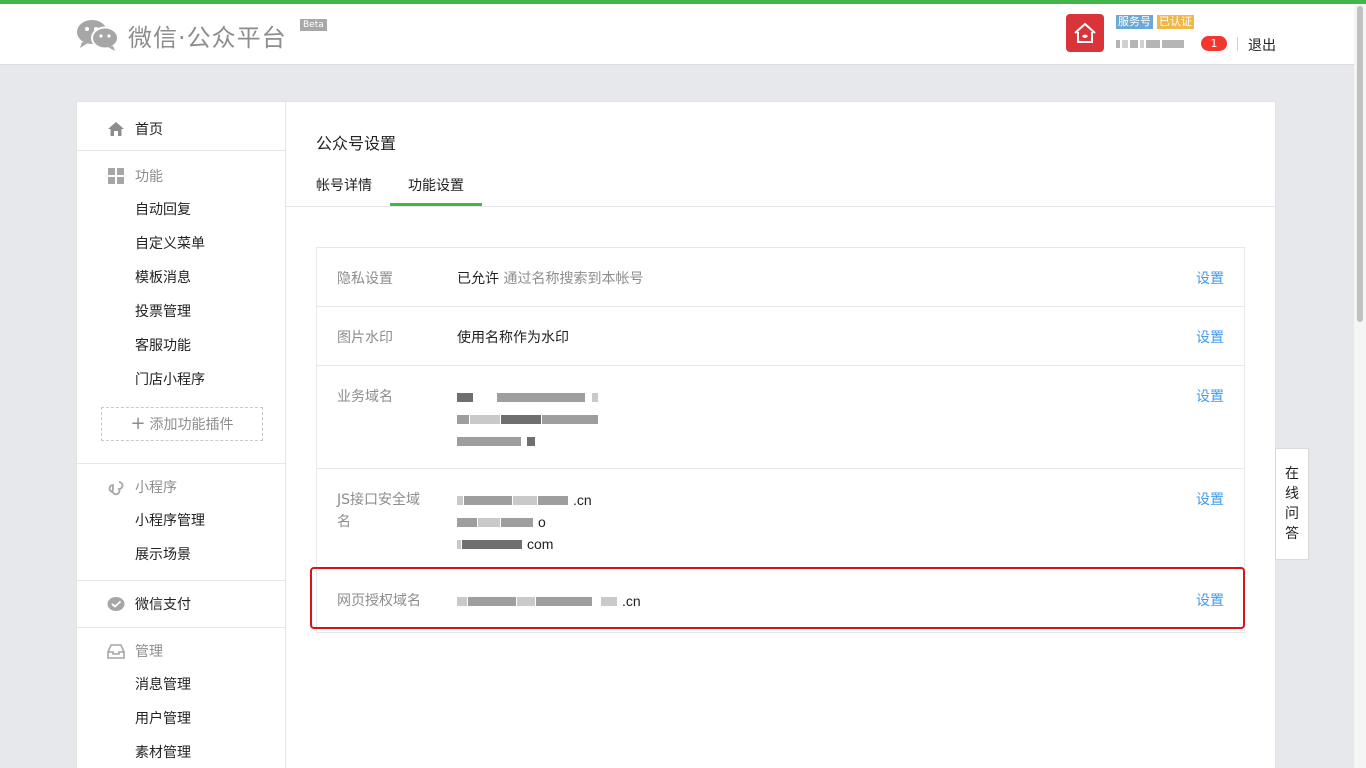 This screenshot has height=768, width=1366. What do you see at coordinates (631, 601) in the screenshot?
I see `oauth-domain-tld: .cn` at bounding box center [631, 601].